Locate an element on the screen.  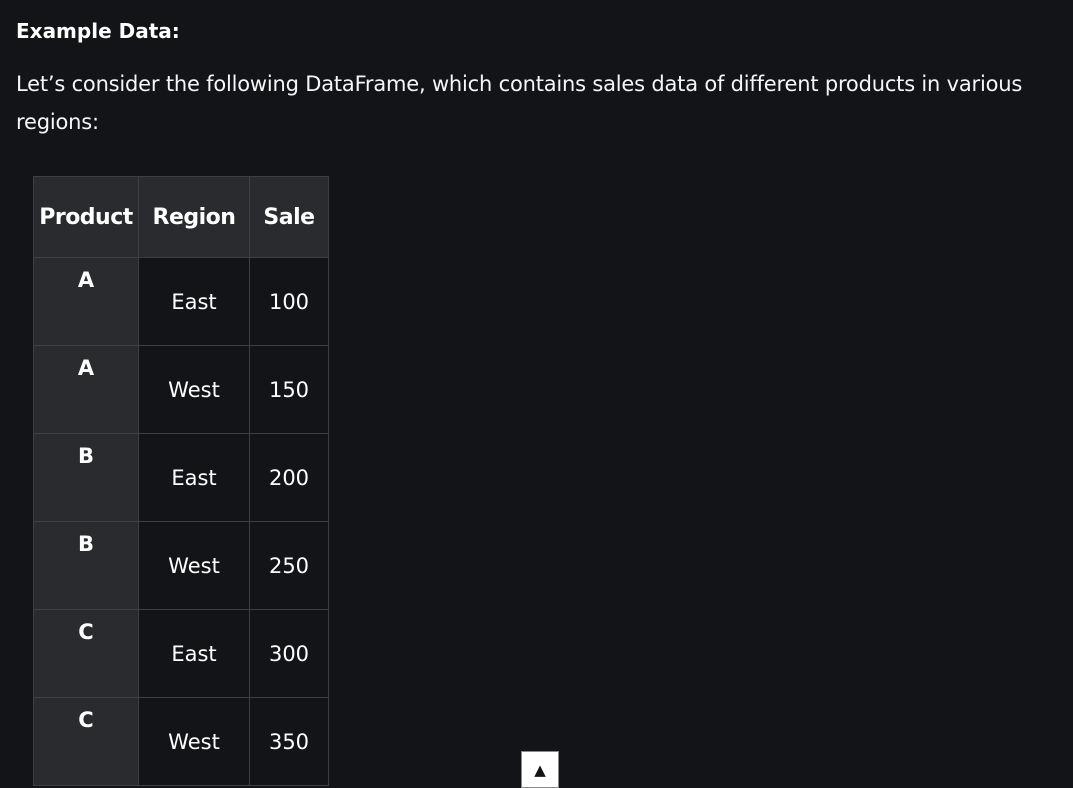
table-row: B West 250 is located at coordinates (181, 565).